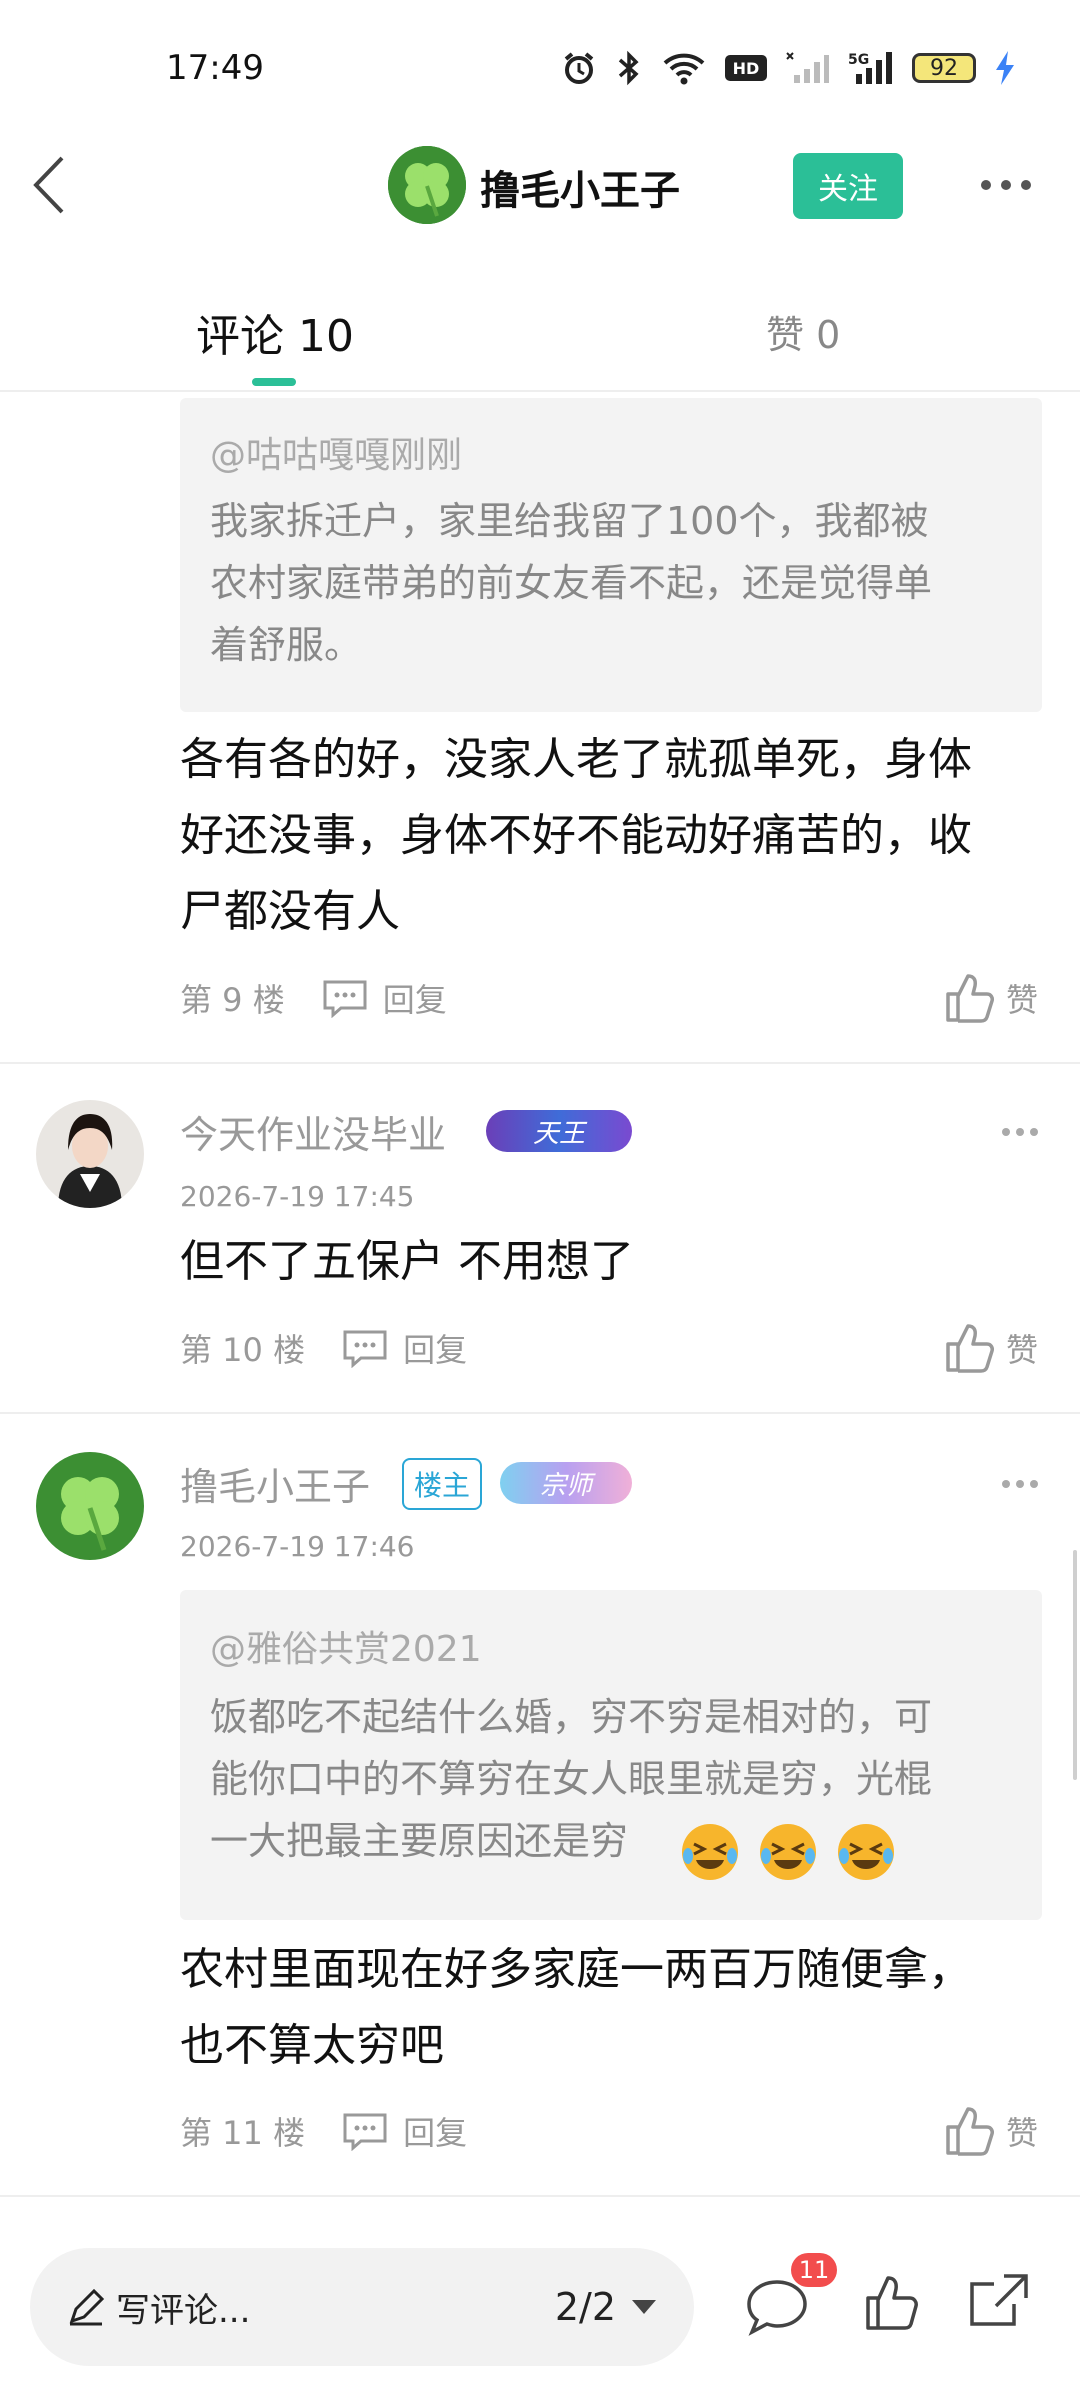 The width and height of the screenshot is (1080, 2400). Describe the element at coordinates (346, 1646) in the screenshot. I see `quoted-user: @雅俗共赏2021` at that location.